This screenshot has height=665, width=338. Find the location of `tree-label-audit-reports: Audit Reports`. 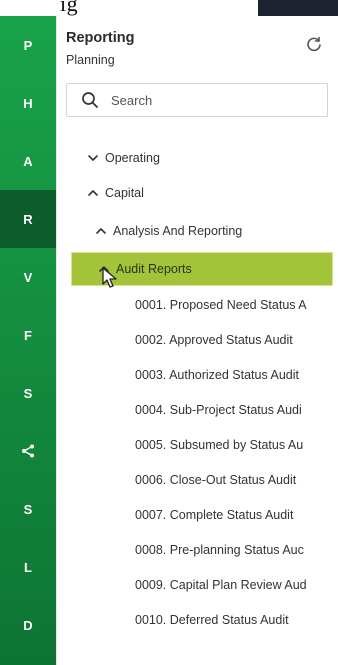

tree-label-audit-reports: Audit Reports is located at coordinates (154, 269).